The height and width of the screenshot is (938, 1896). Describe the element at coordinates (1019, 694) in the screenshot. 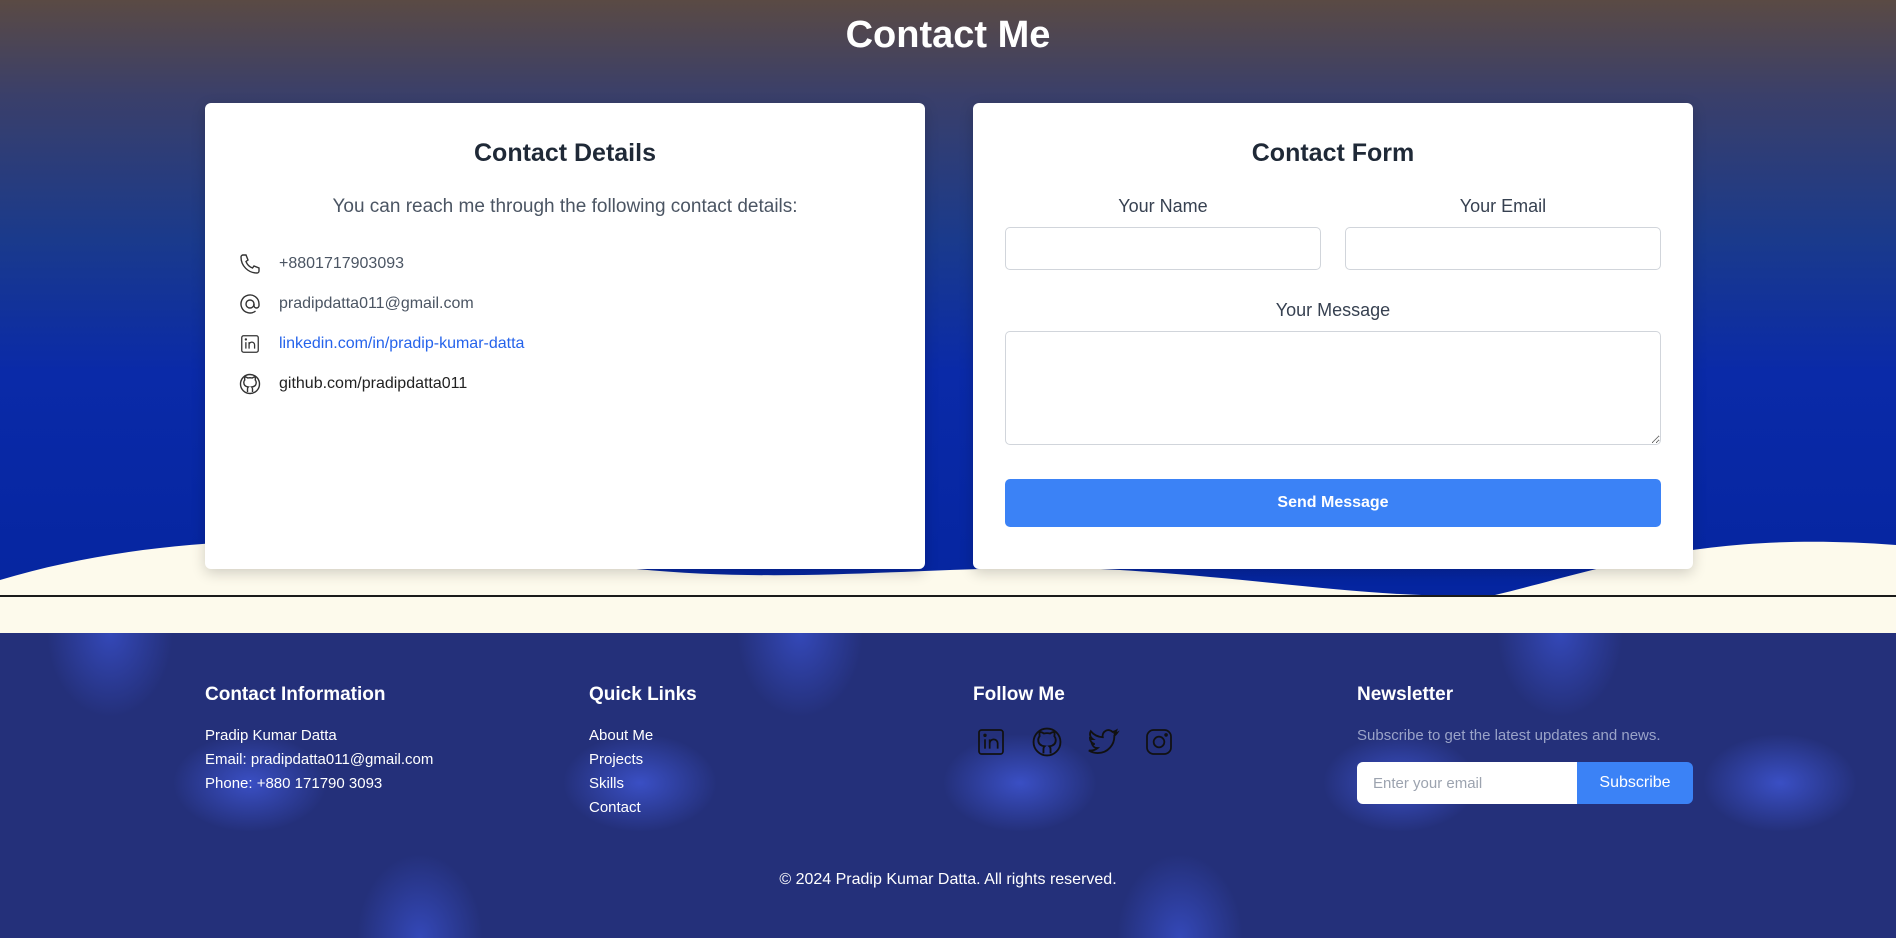

I see `footer-follow-heading: Follow Me` at that location.